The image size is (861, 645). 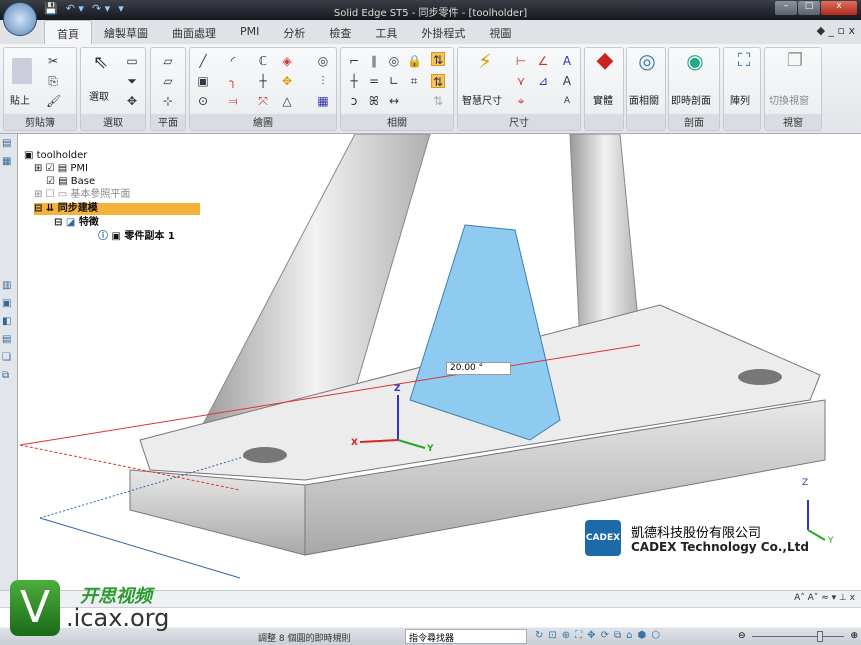 What do you see at coordinates (9, 163) in the screenshot?
I see `layers-icon: ▦` at bounding box center [9, 163].